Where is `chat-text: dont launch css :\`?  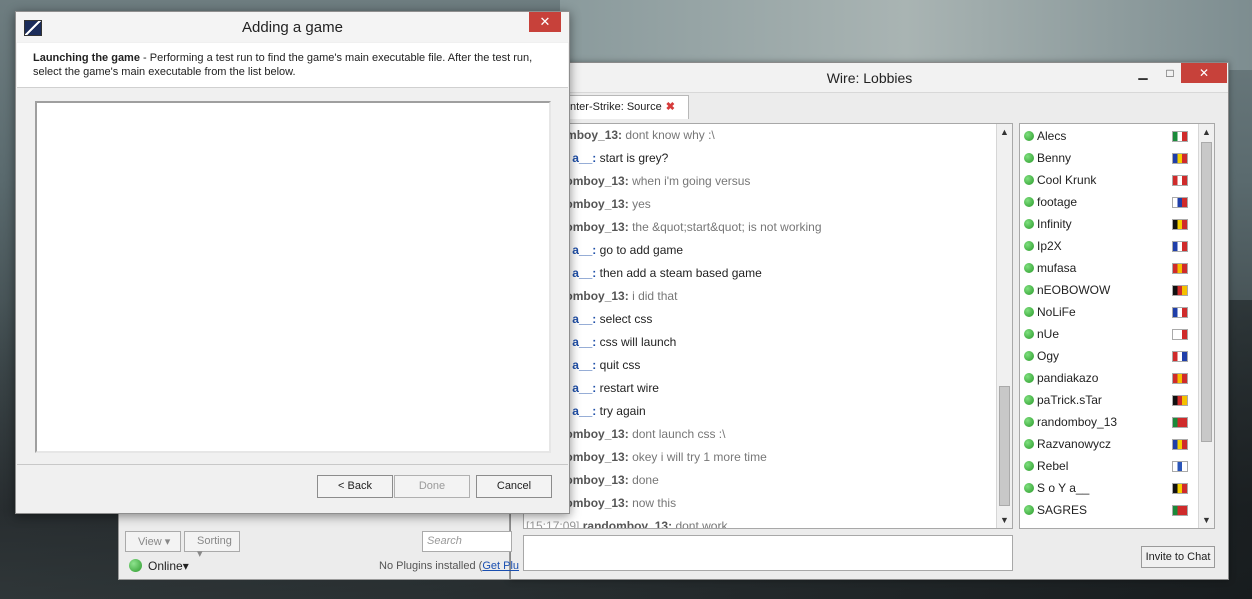 chat-text: dont launch css :\ is located at coordinates (679, 434).